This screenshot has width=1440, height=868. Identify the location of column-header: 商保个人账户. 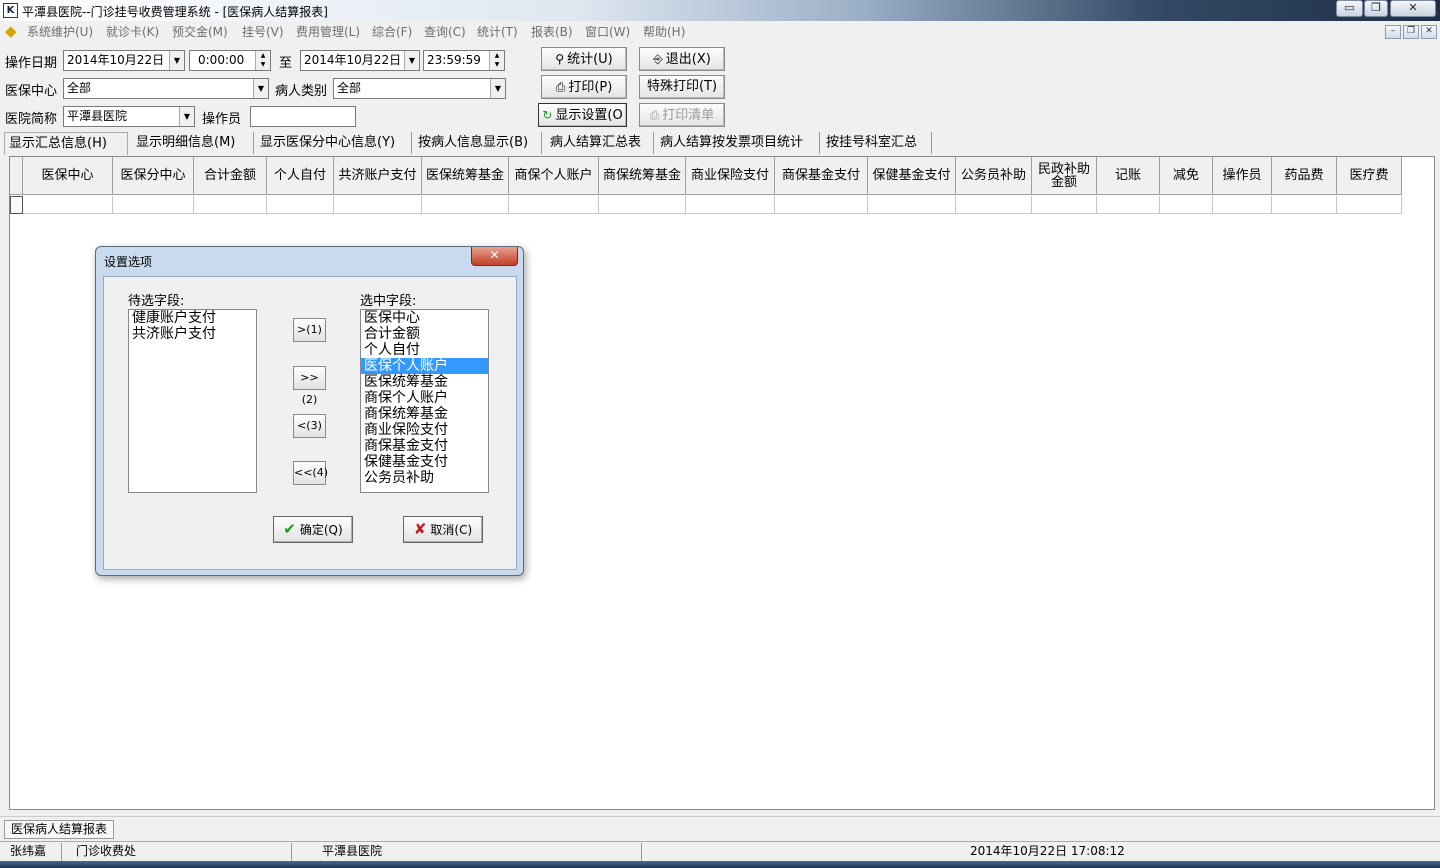
(554, 176).